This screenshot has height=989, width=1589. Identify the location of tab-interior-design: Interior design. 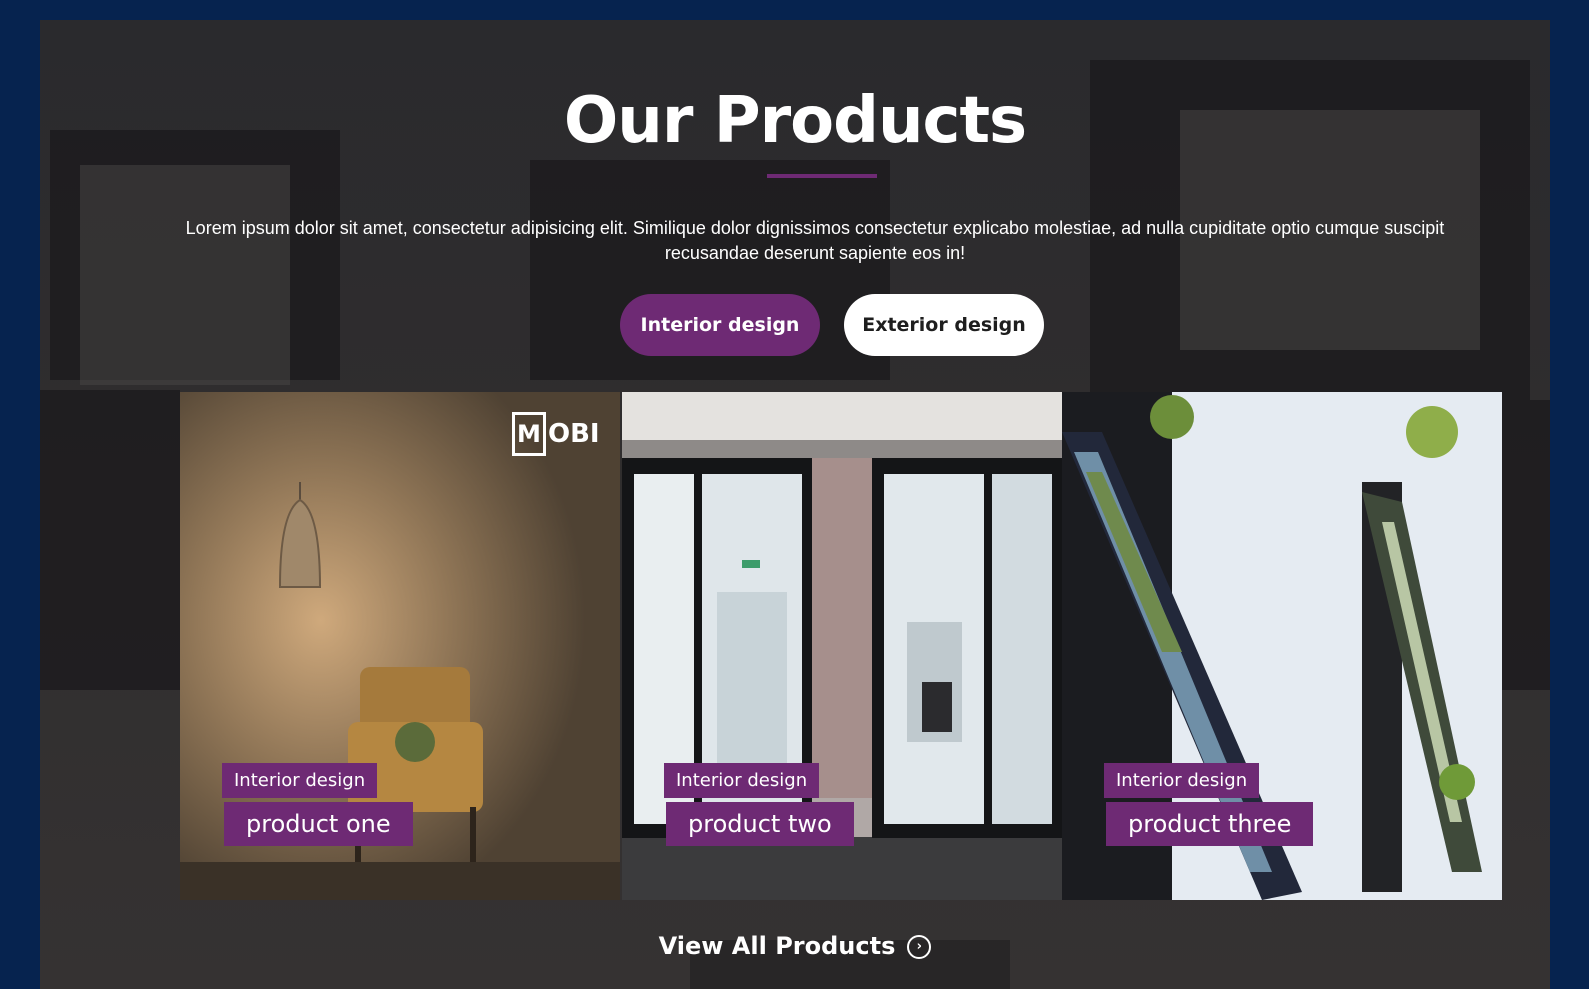
(720, 325).